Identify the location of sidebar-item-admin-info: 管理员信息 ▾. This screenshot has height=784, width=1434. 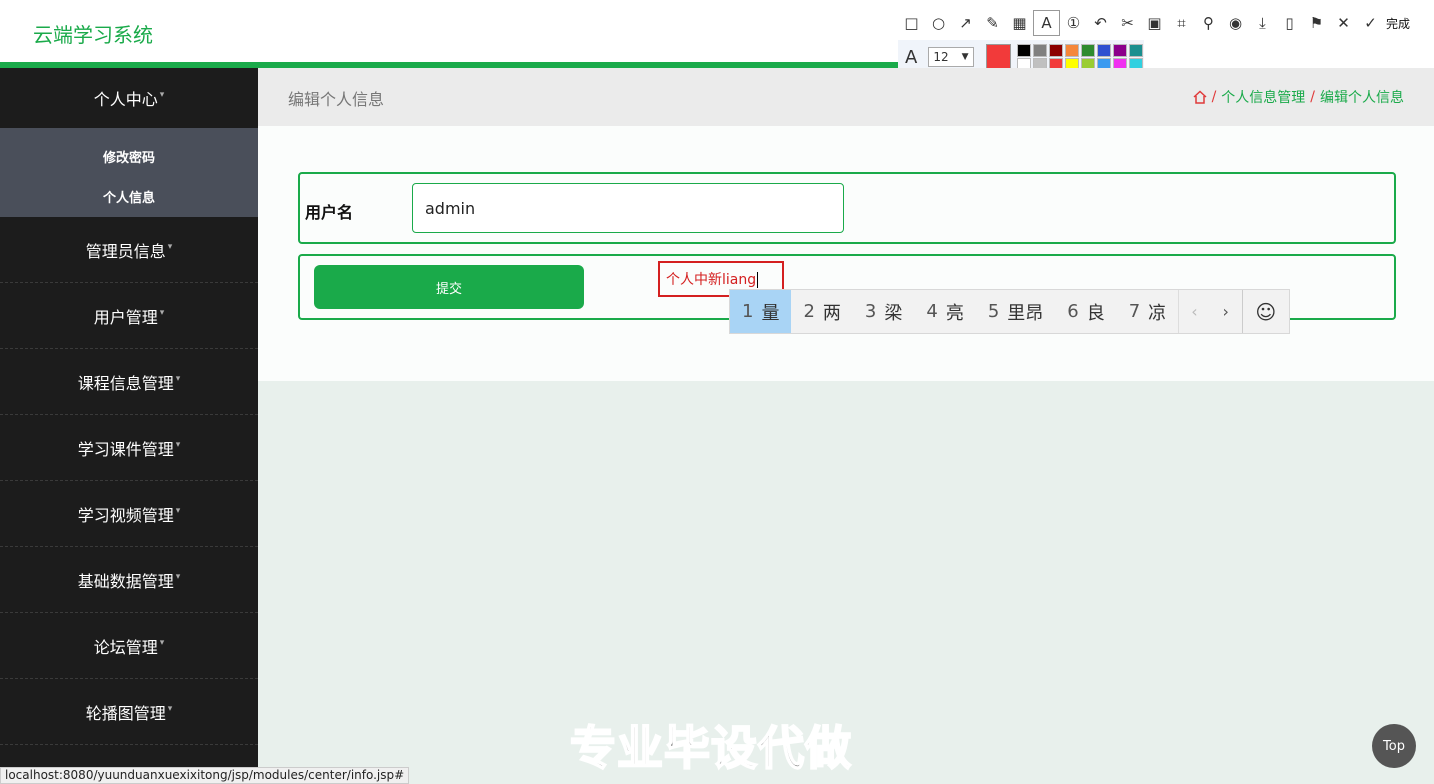
(129, 250).